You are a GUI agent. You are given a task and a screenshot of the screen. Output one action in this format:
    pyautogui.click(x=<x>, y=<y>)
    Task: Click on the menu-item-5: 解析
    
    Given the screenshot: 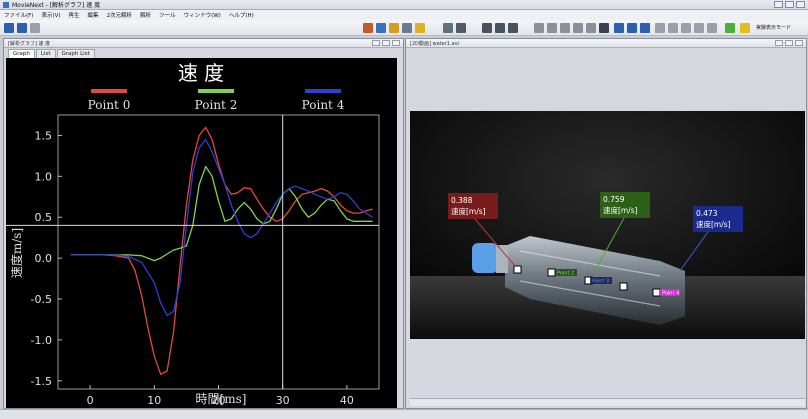 What is the action you would take?
    pyautogui.click(x=145, y=15)
    